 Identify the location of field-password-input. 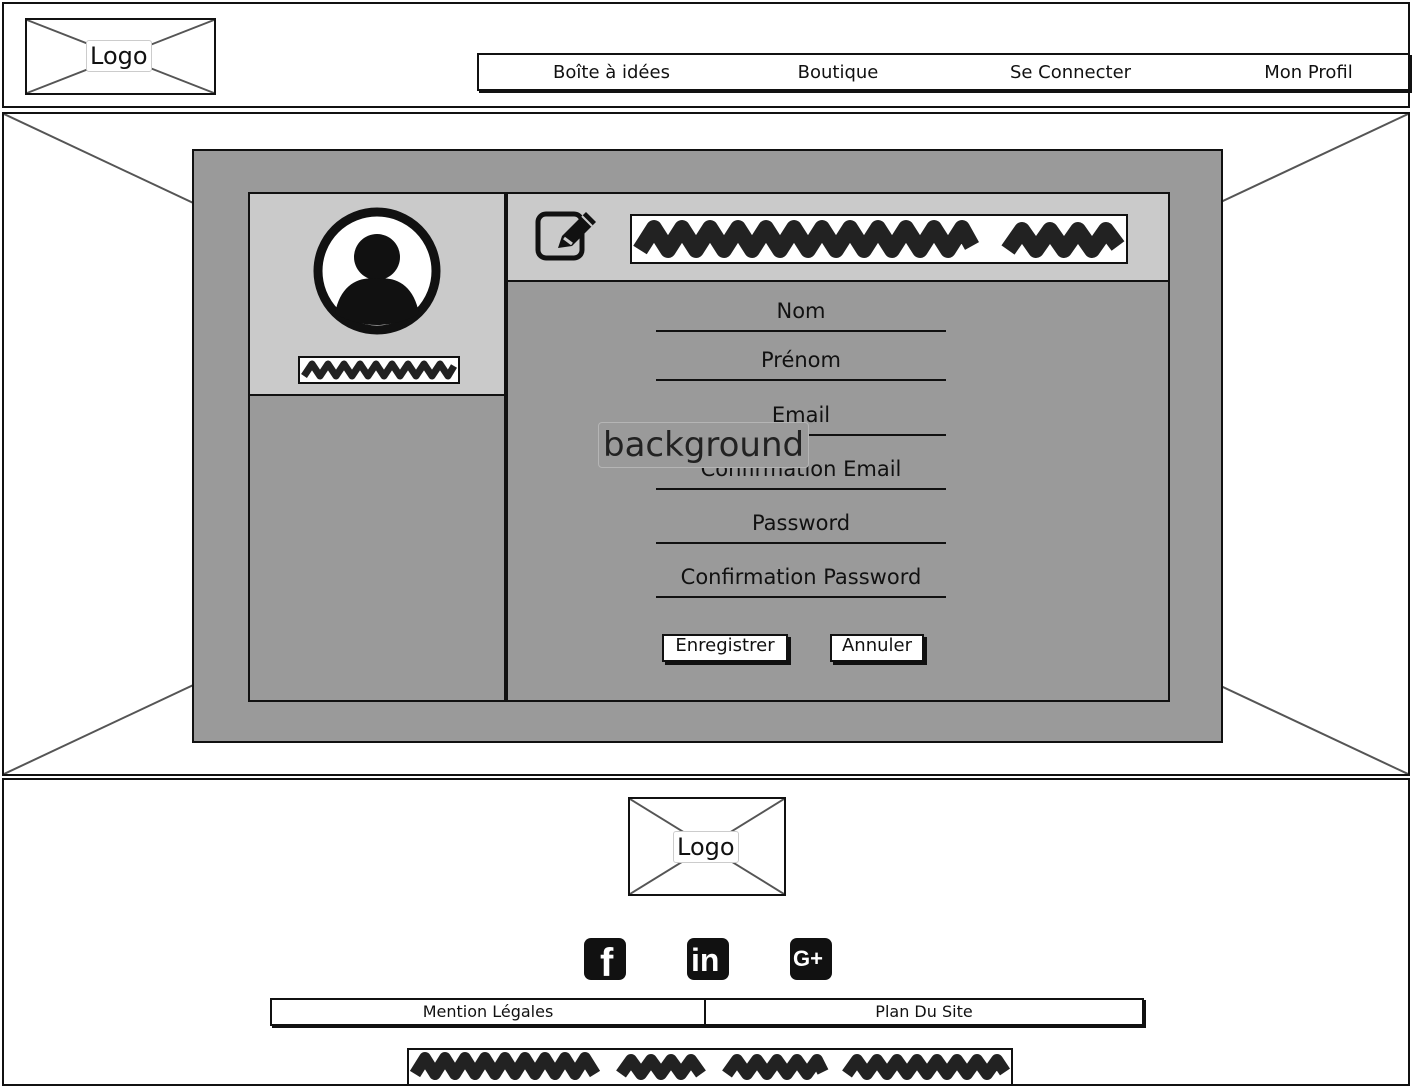
(801, 543).